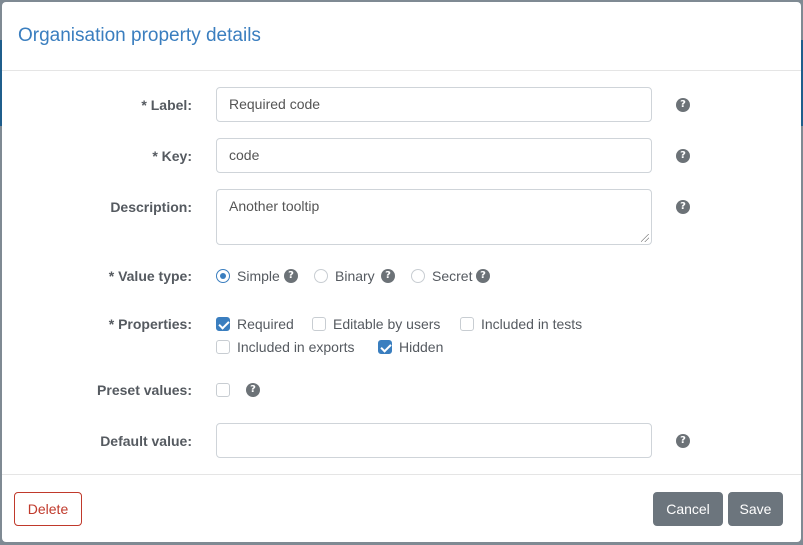 The width and height of the screenshot is (803, 545). What do you see at coordinates (223, 347) in the screenshot?
I see `included-in-exports-checkbox` at bounding box center [223, 347].